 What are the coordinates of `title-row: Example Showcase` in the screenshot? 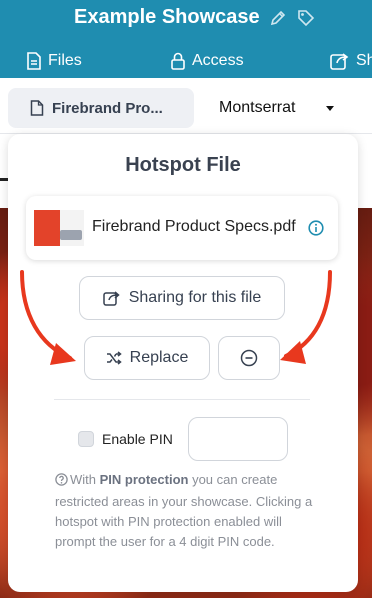 It's located at (195, 17).